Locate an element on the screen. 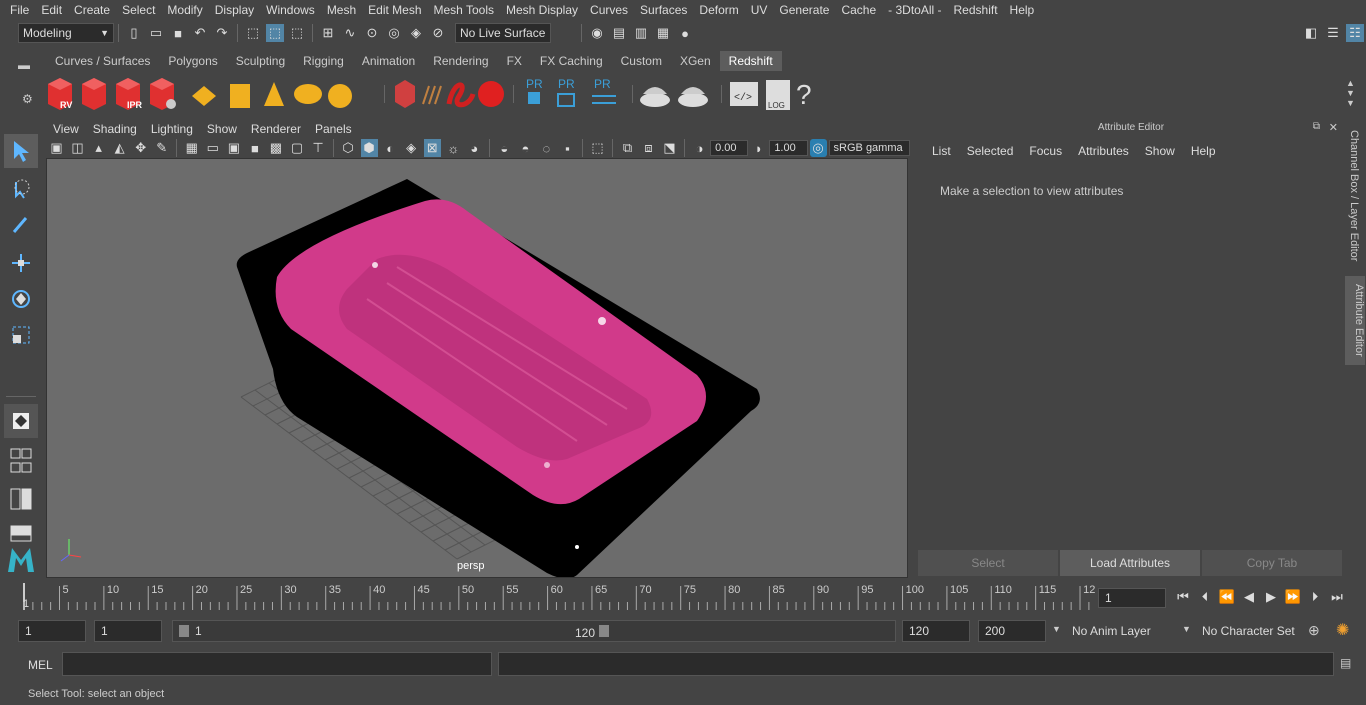 The width and height of the screenshot is (1366, 705). playback-start-field: 1 is located at coordinates (128, 631).